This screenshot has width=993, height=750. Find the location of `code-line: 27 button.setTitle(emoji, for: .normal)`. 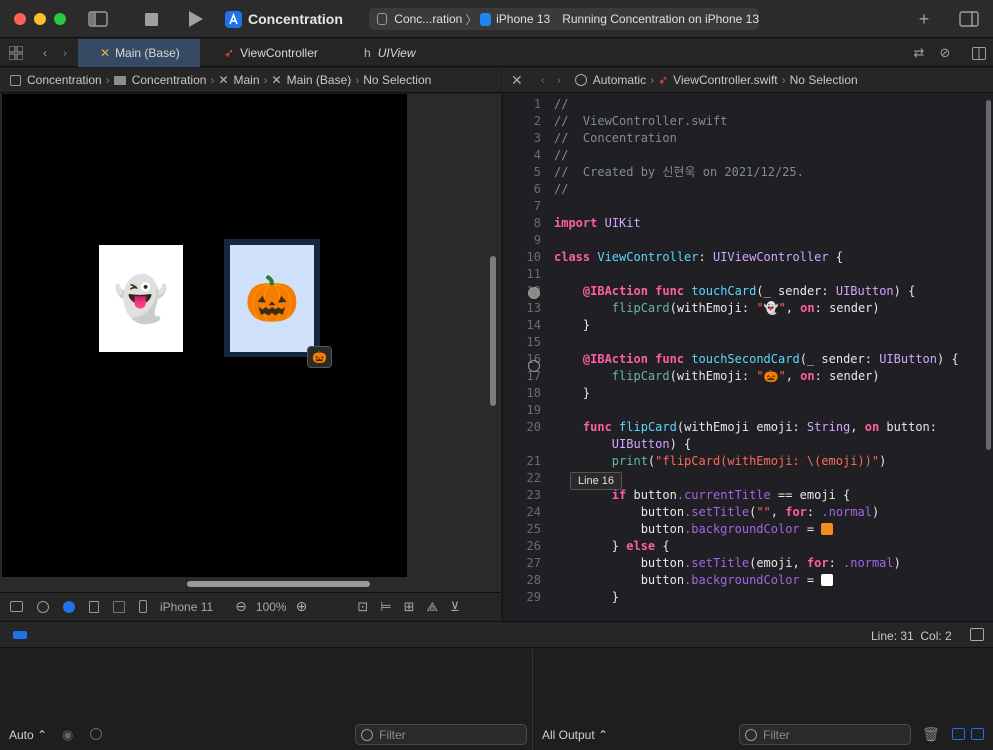

code-line: 27 button.setTitle(emoji, for: .normal) is located at coordinates (743, 563).